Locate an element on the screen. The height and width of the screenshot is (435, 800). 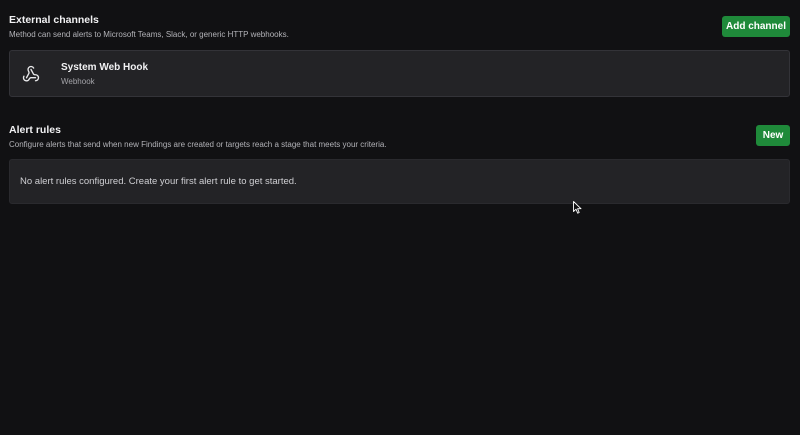
add-channel-button: Add channel is located at coordinates (756, 26).